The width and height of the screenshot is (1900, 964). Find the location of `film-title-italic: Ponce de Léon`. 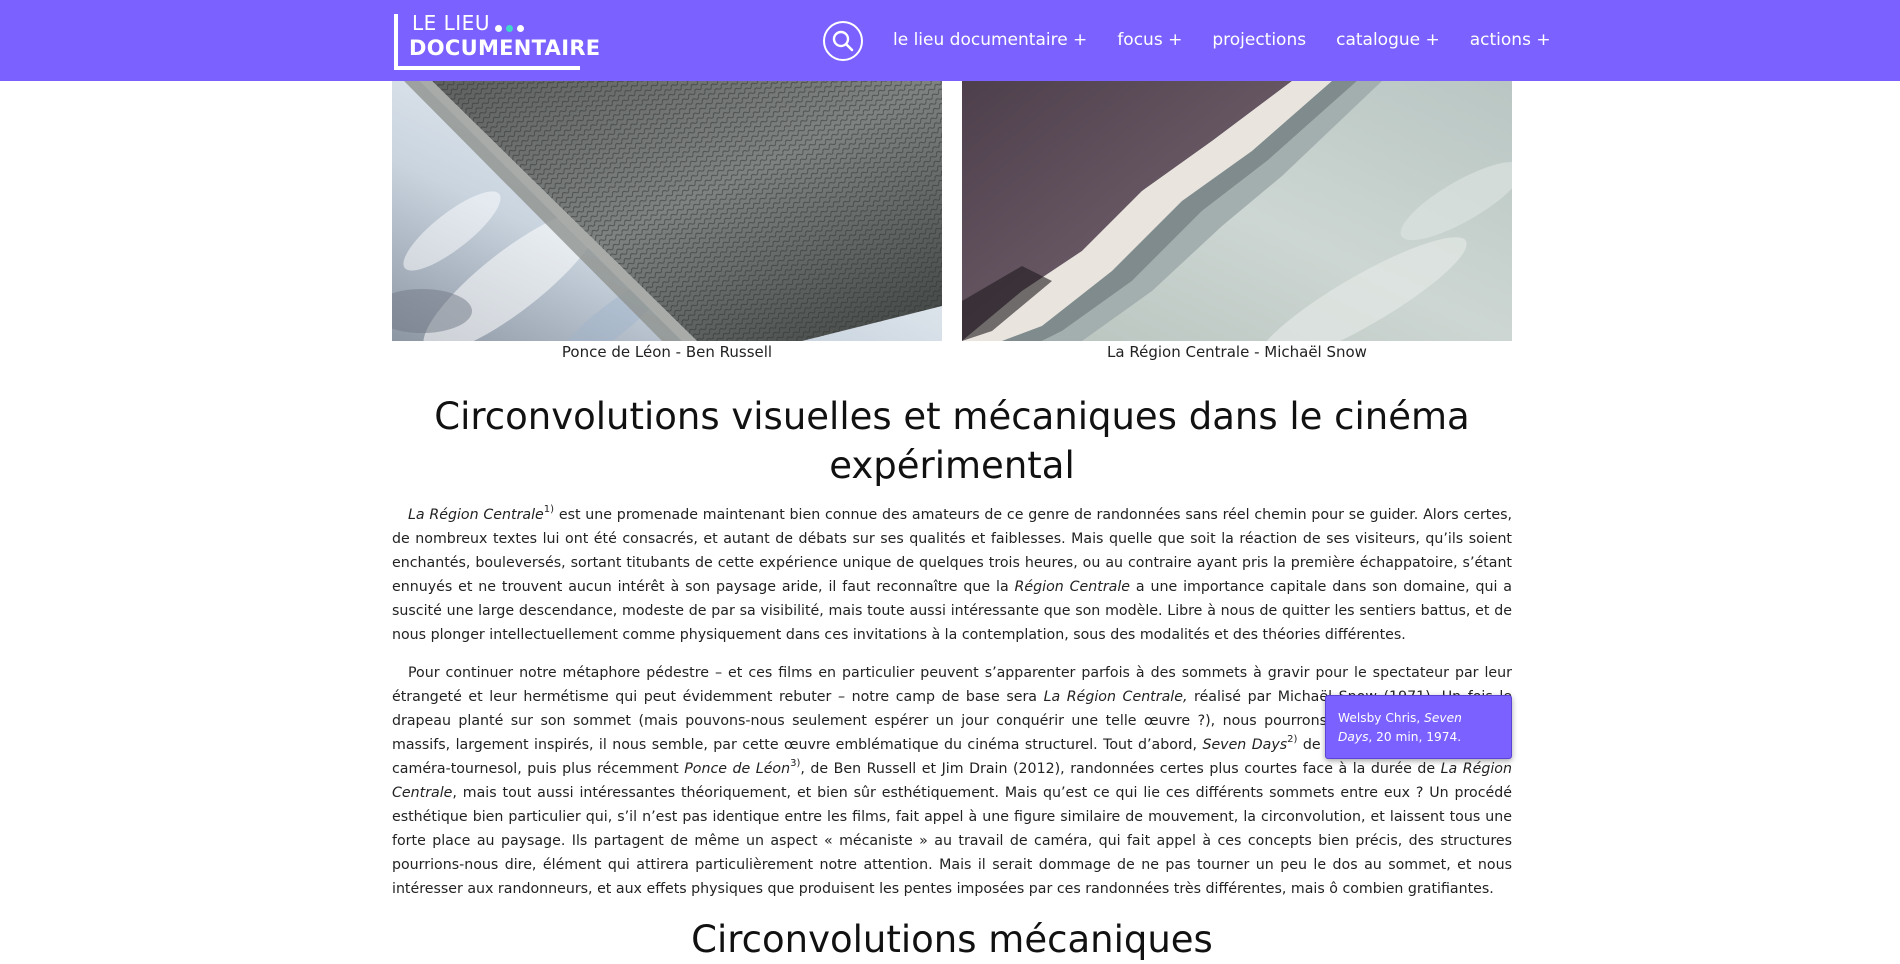

film-title-italic: Ponce de Léon is located at coordinates (737, 769).